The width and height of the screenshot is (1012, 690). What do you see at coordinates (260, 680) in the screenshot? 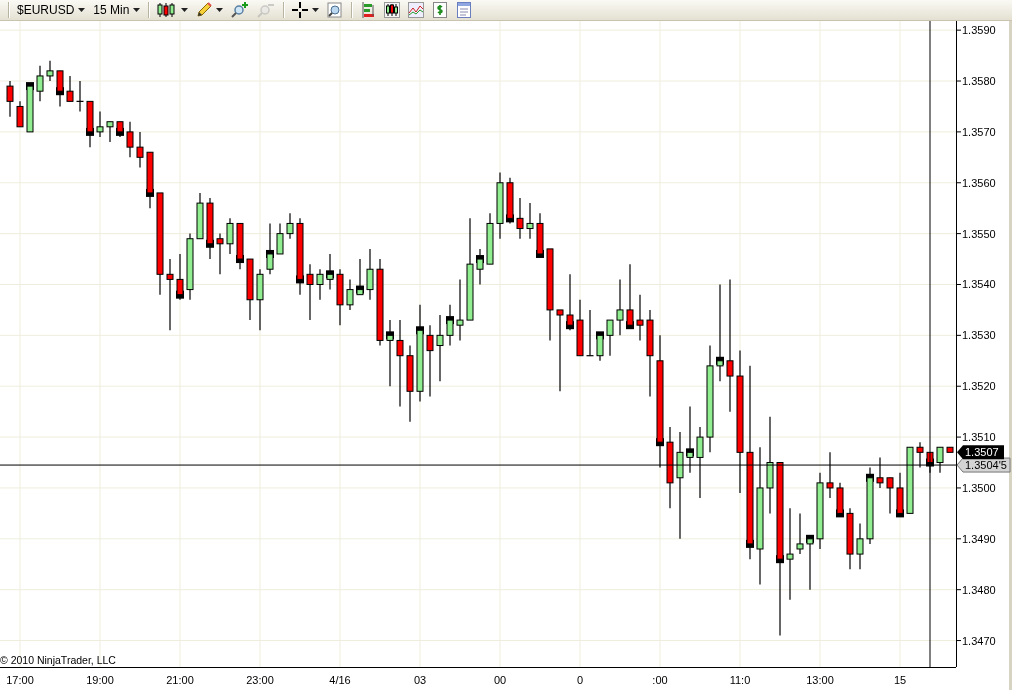
I see `time-axis-label: 23:00` at bounding box center [260, 680].